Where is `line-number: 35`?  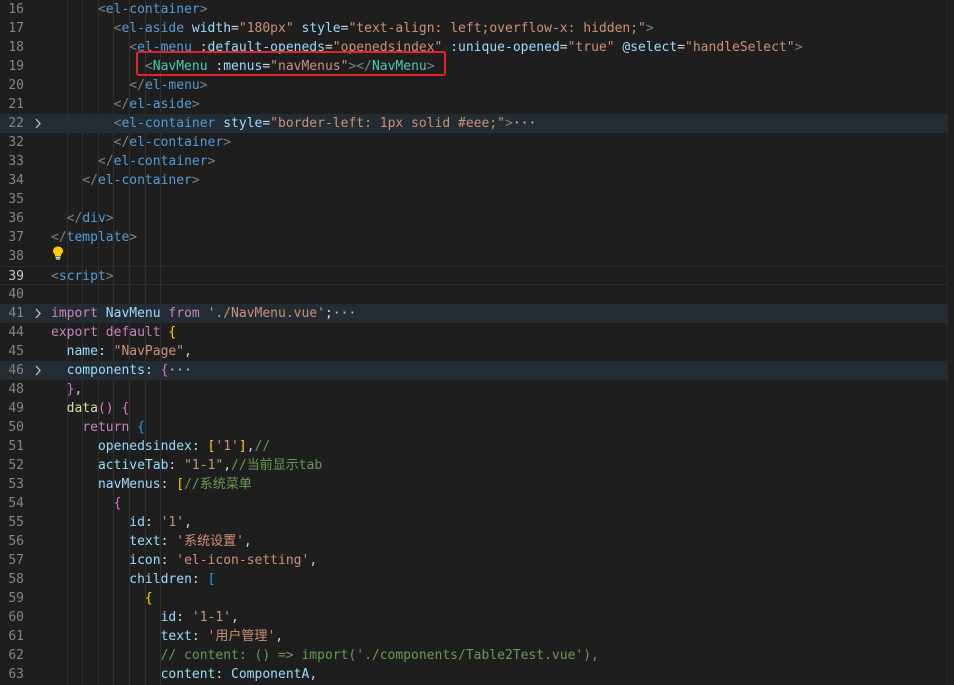
line-number: 35 is located at coordinates (16, 199).